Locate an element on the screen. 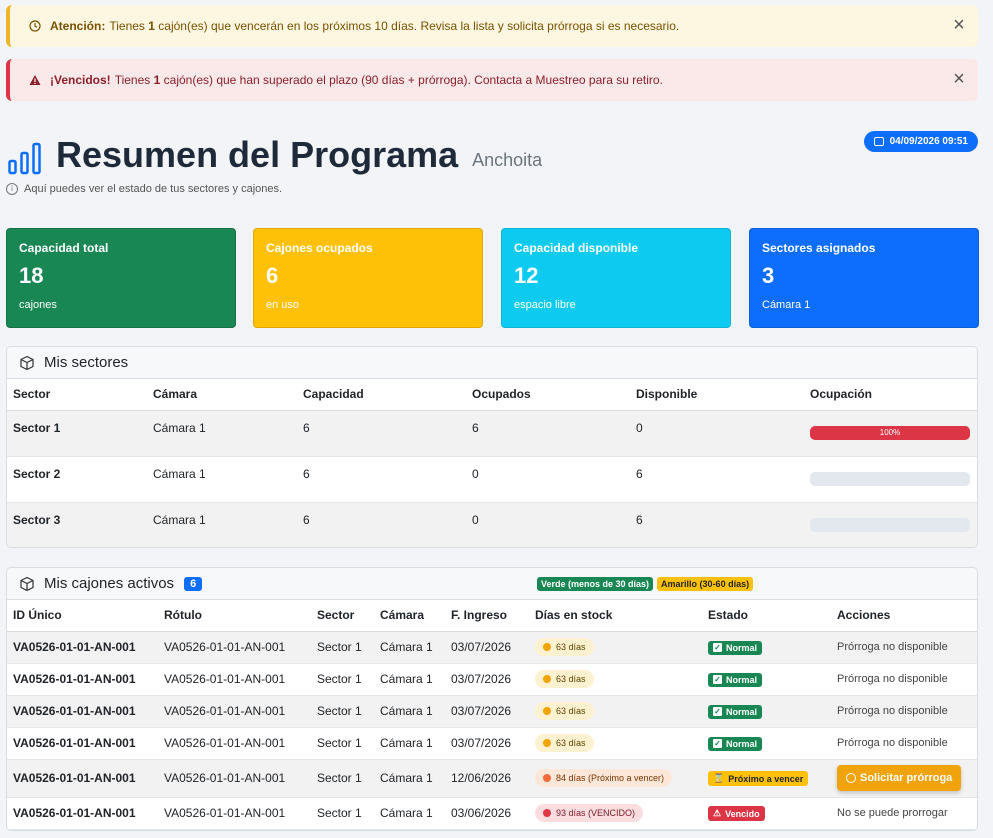 The image size is (993, 838). status-text: Vencido is located at coordinates (742, 813).